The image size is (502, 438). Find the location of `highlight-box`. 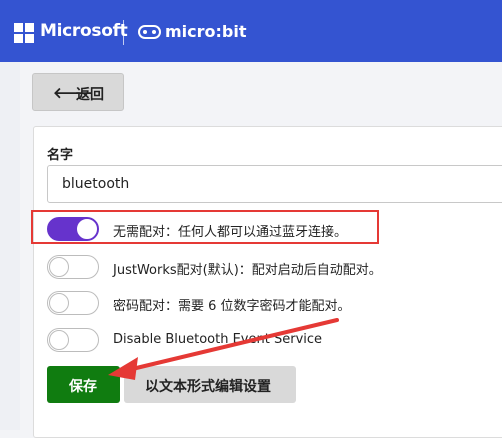

highlight-box is located at coordinates (205, 227).